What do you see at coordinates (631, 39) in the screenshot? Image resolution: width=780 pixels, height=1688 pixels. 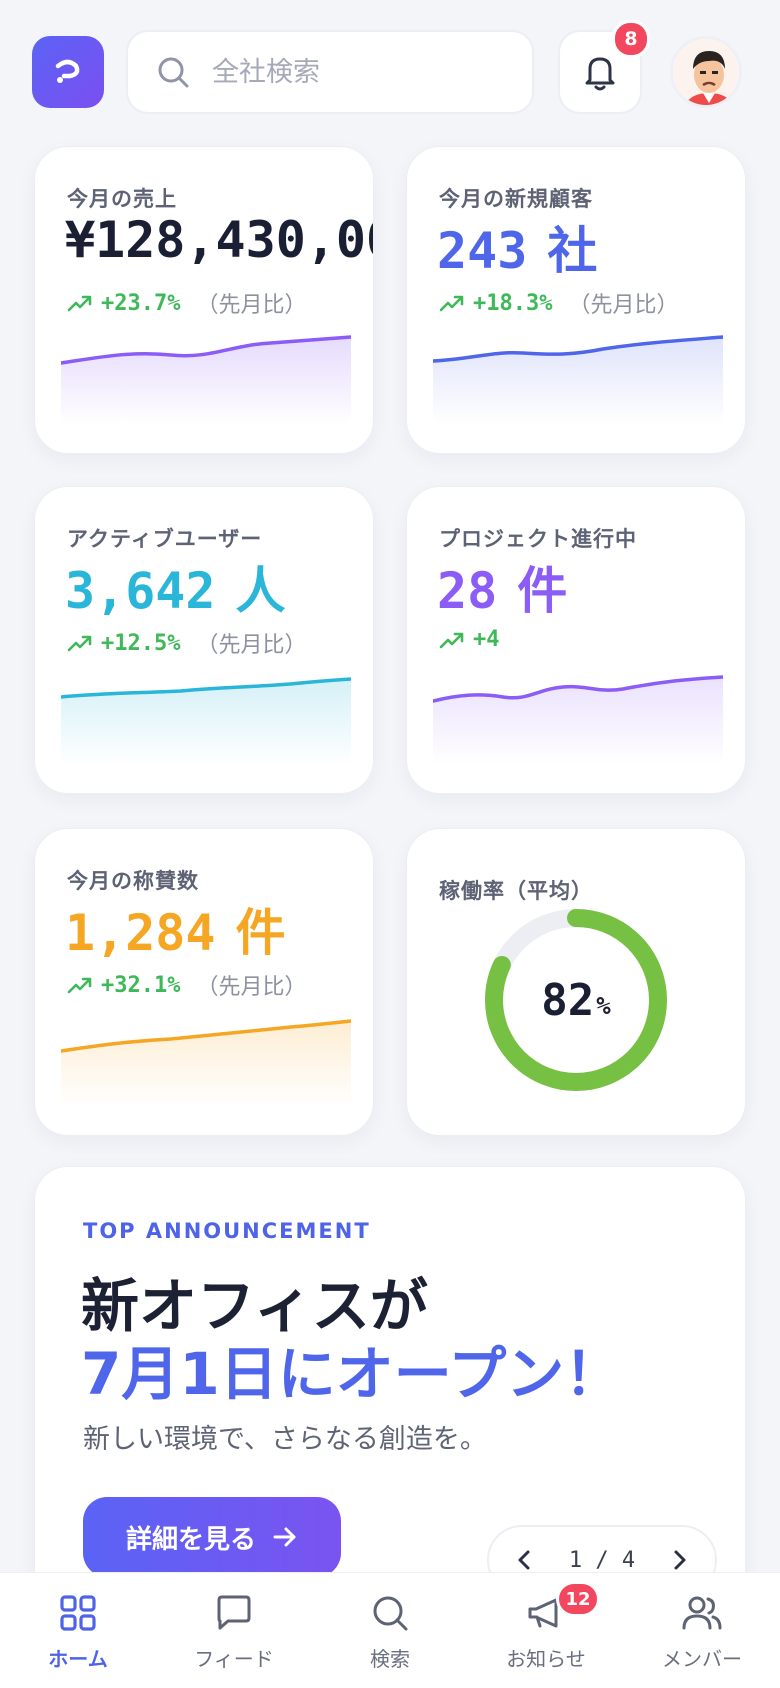 I see `notification-badge: 8` at bounding box center [631, 39].